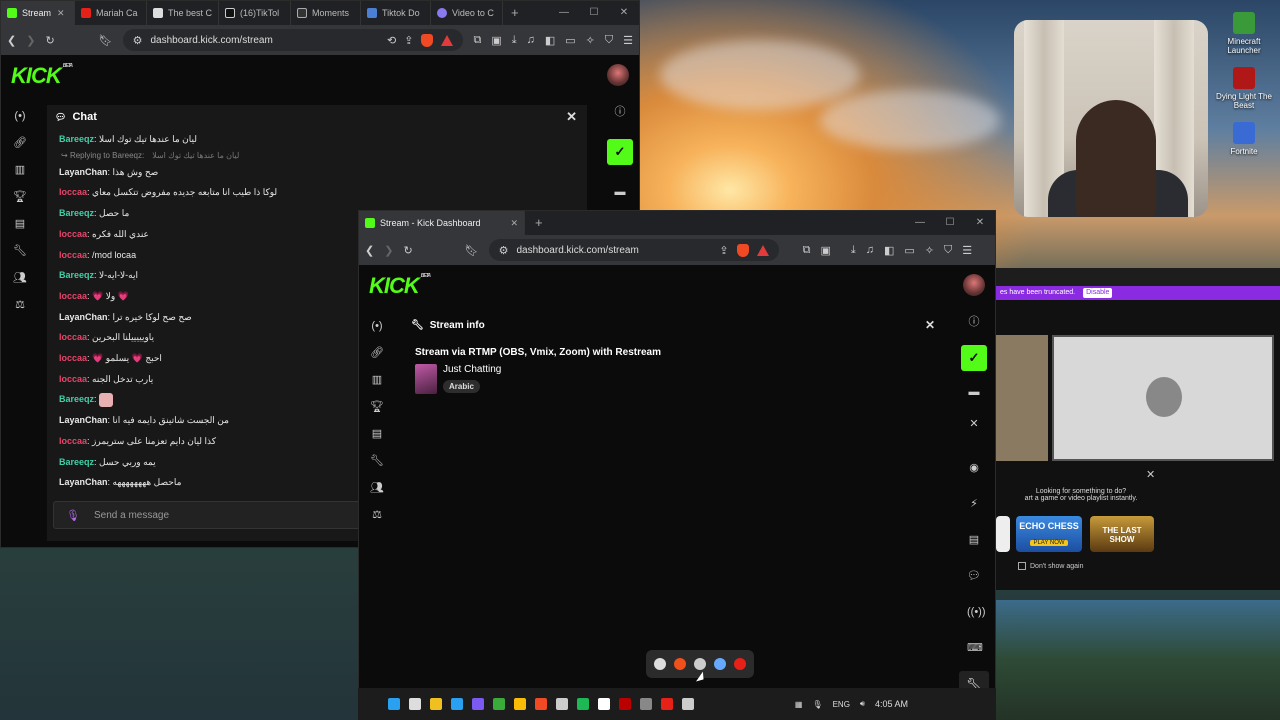  Describe the element at coordinates (660, 664) in the screenshot. I see `epic-games-icon` at that location.